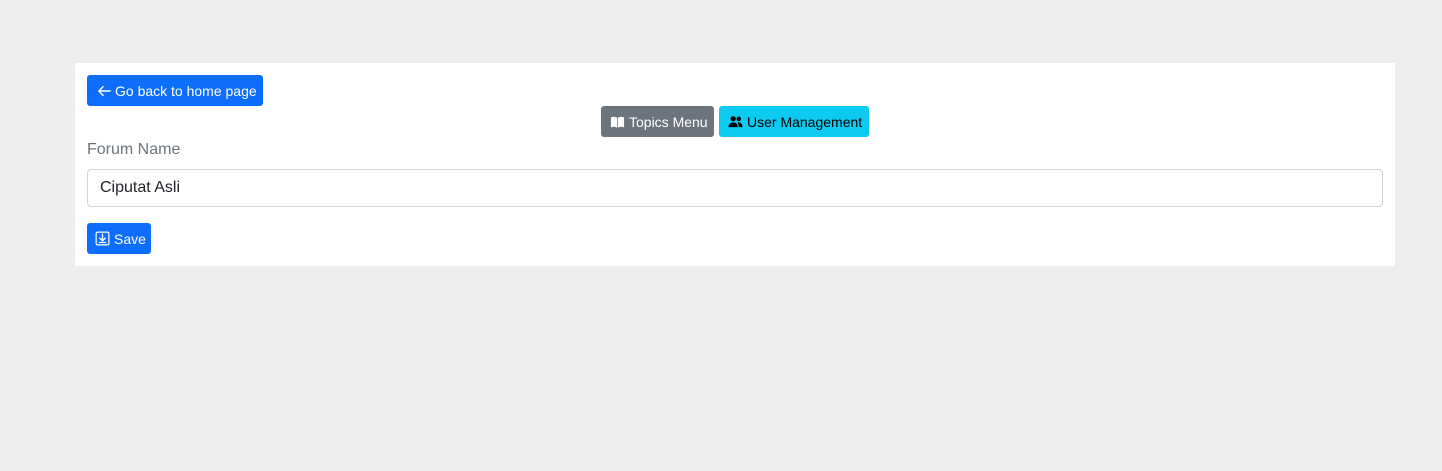 Image resolution: width=1442 pixels, height=471 pixels. Describe the element at coordinates (130, 238) in the screenshot. I see `save-label: Save` at that location.